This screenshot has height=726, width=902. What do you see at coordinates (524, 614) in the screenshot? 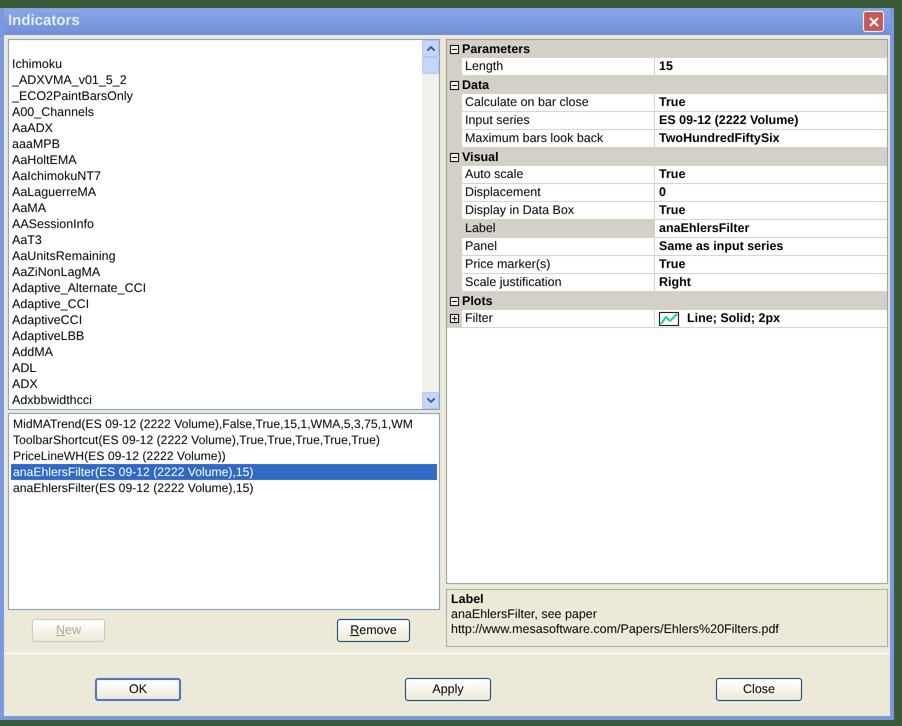
I see `description-text: anaEhlersFilter, see paper` at bounding box center [524, 614].